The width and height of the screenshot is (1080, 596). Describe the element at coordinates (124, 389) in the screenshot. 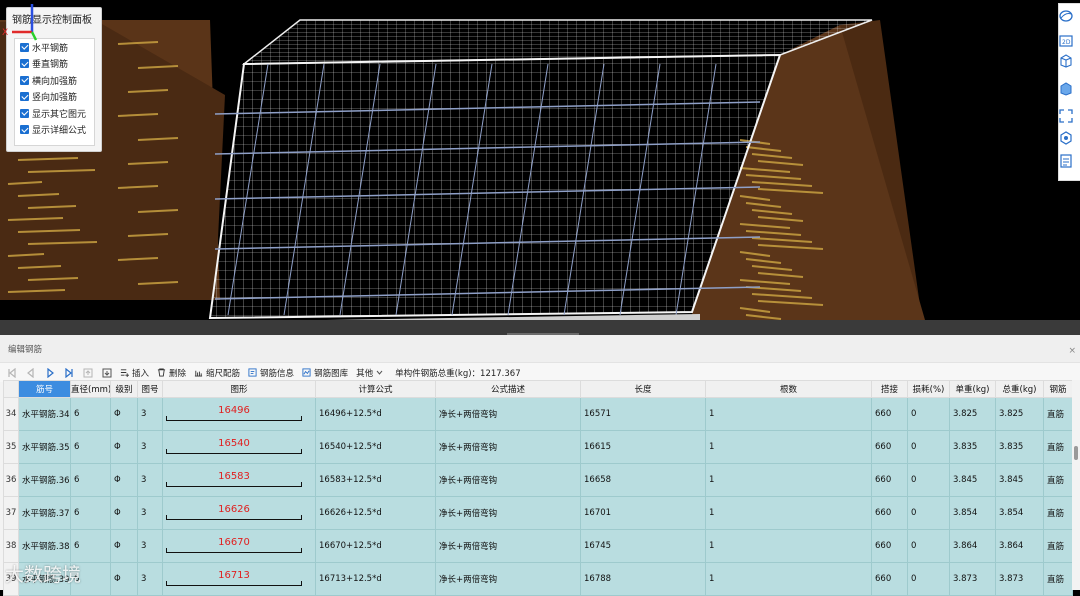

I see `column-header: 级别` at that location.